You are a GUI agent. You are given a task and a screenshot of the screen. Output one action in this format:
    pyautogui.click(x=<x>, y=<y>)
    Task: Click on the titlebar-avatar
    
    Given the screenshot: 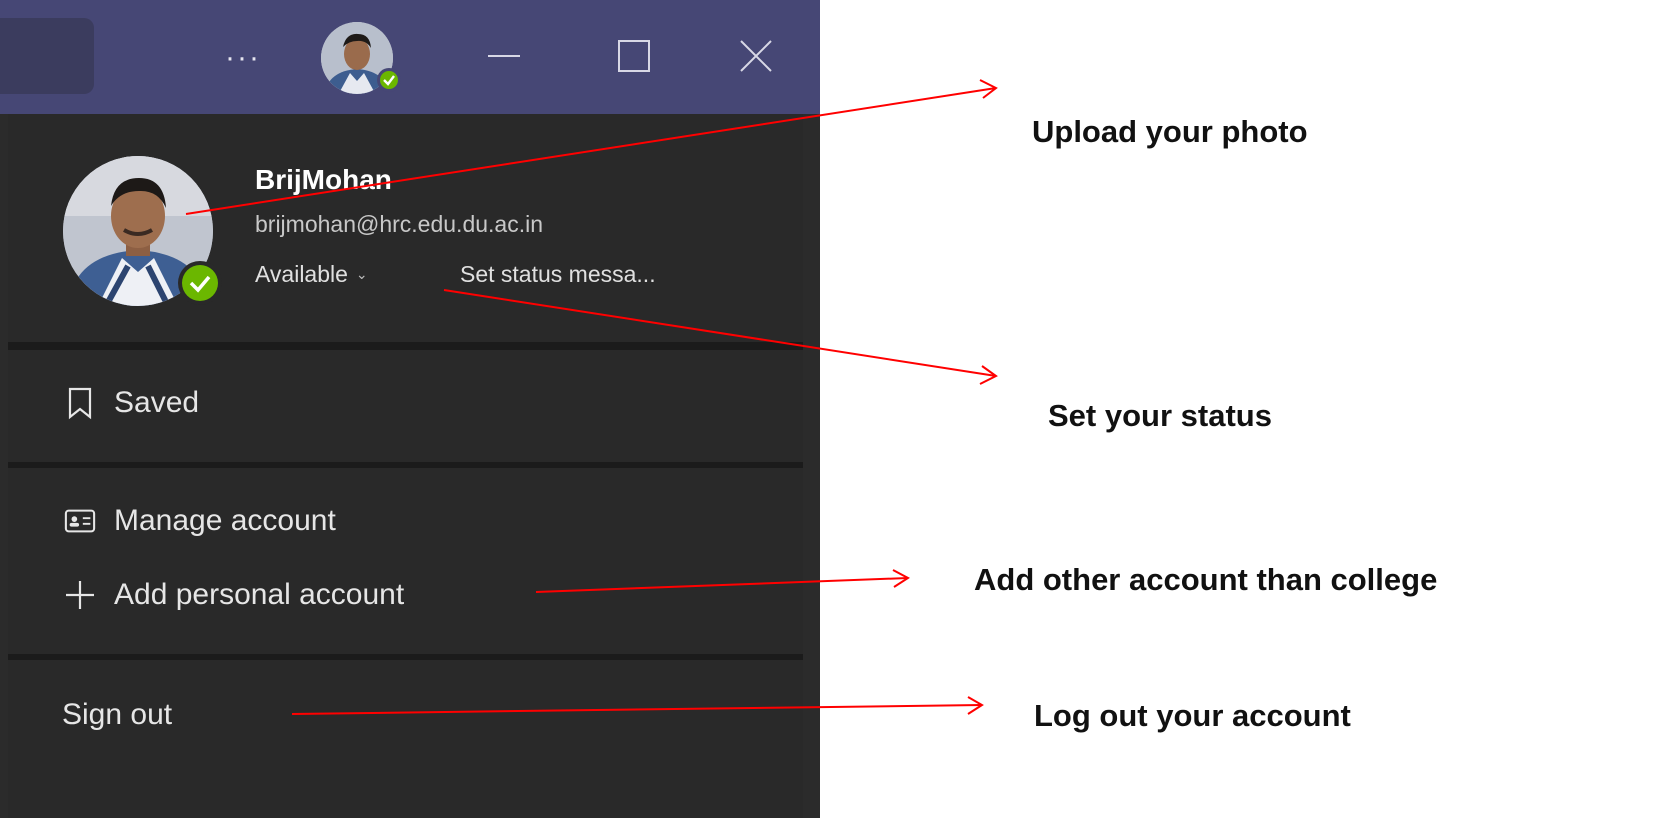 What is the action you would take?
    pyautogui.click(x=358, y=58)
    